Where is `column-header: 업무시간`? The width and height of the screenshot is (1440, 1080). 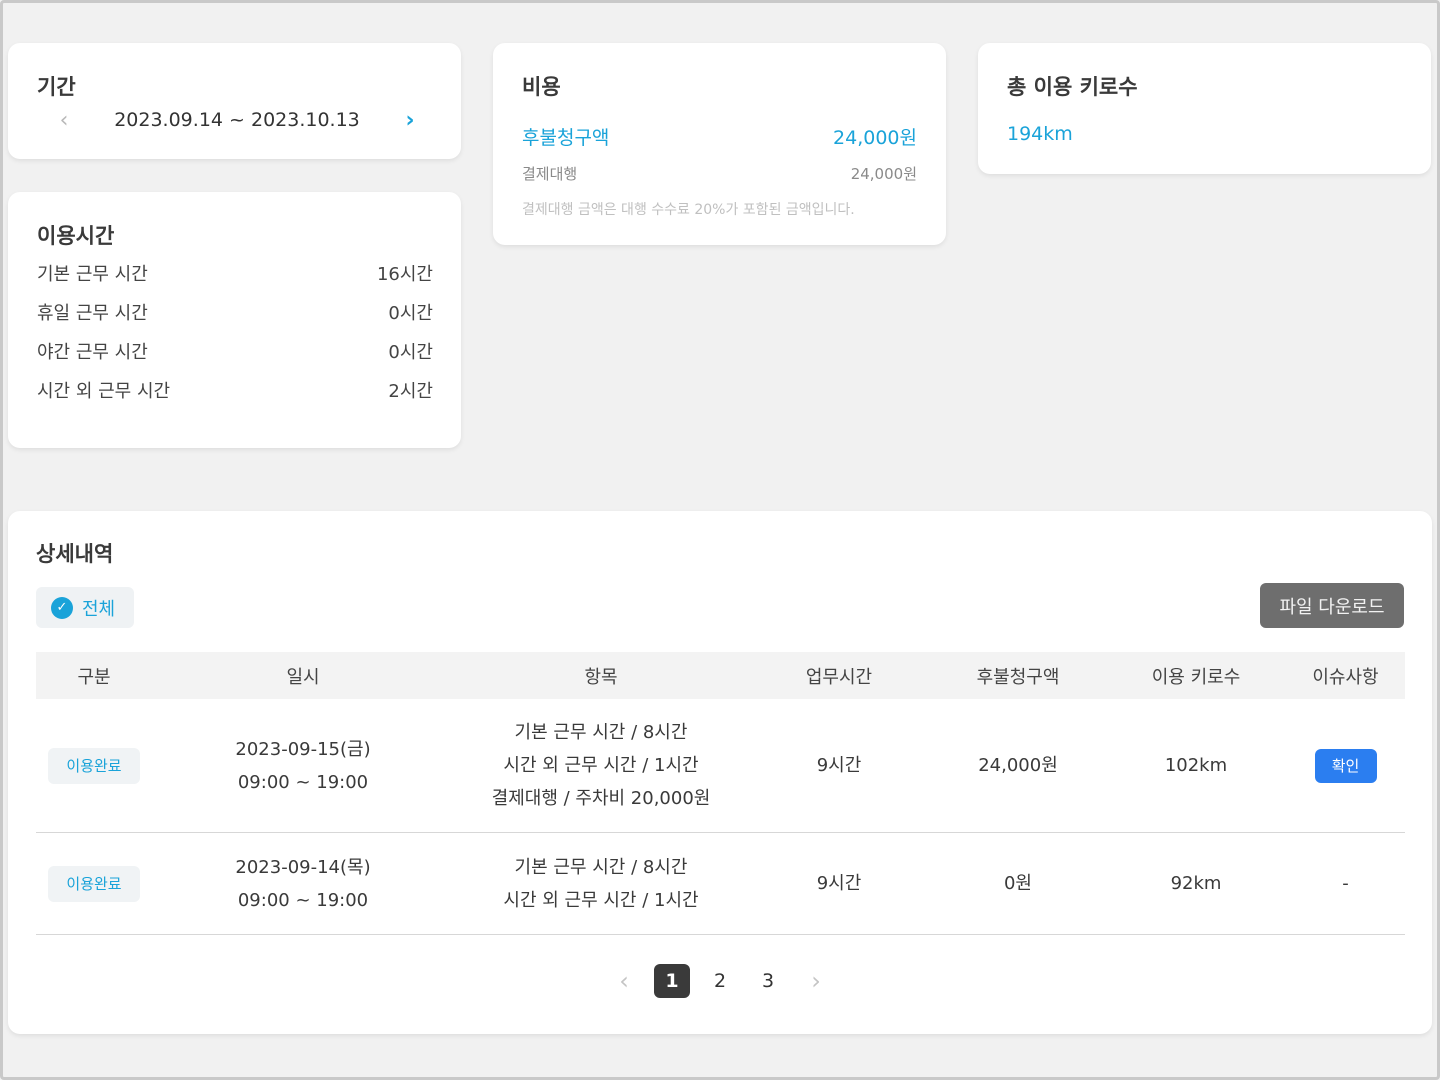 column-header: 업무시간 is located at coordinates (839, 677).